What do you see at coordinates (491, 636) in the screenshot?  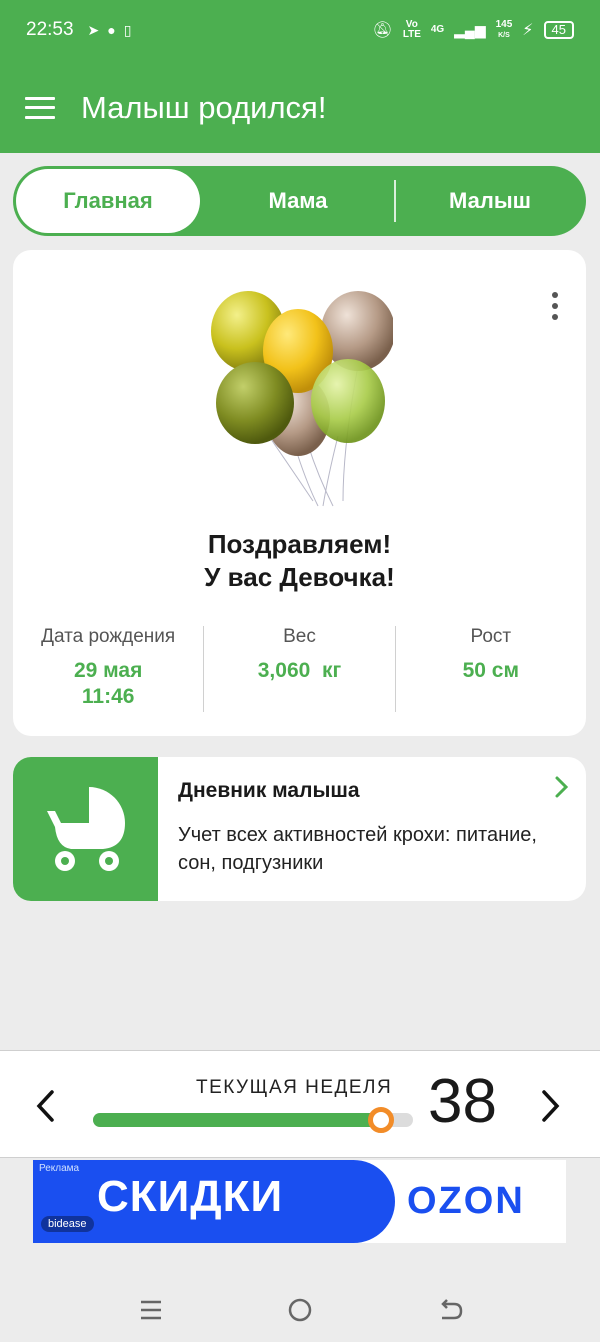 I see `stat-label: Рост` at bounding box center [491, 636].